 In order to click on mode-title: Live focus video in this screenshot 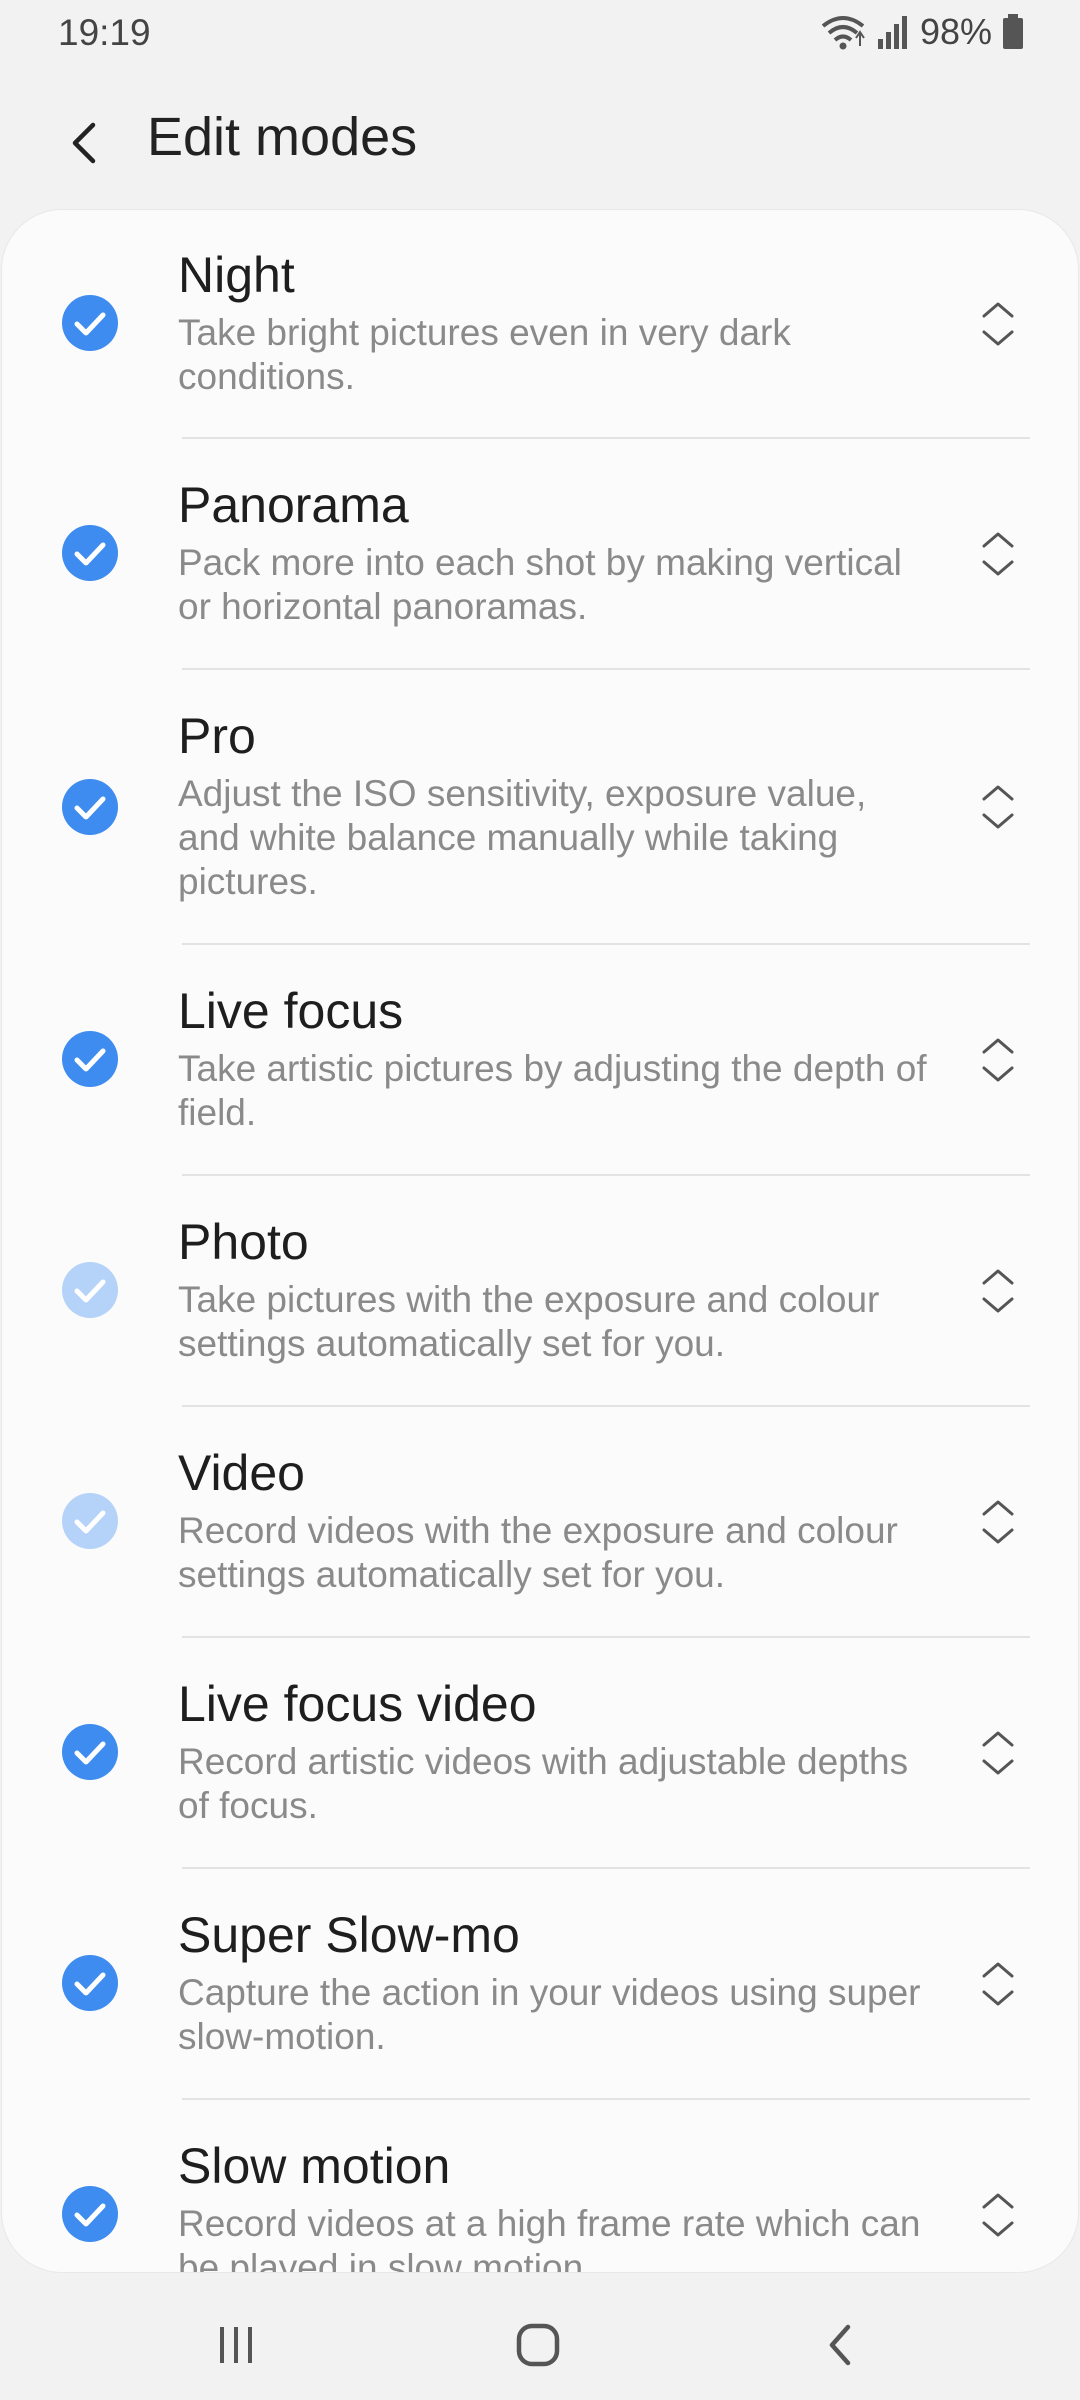, I will do `click(357, 1704)`.